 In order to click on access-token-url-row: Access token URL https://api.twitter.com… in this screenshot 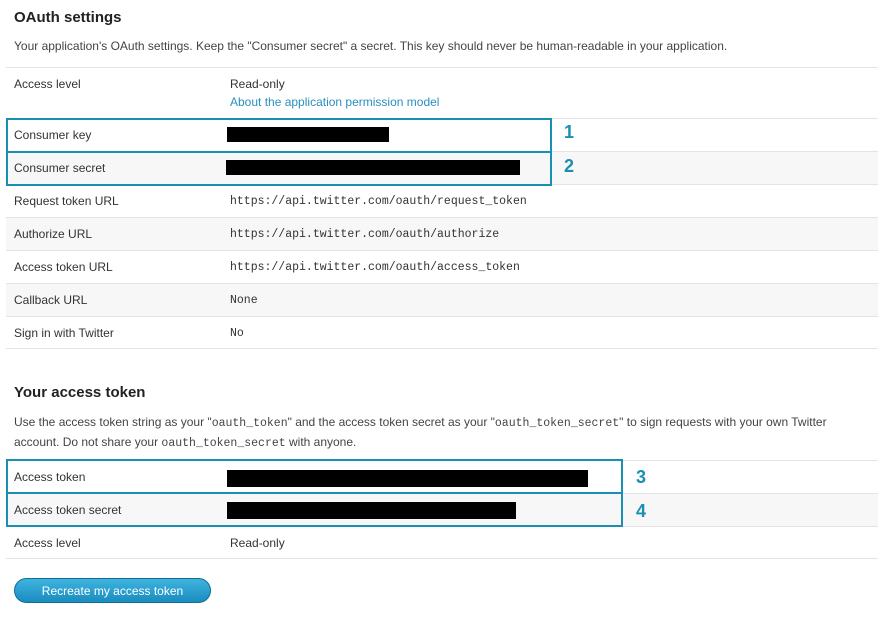, I will do `click(442, 266)`.